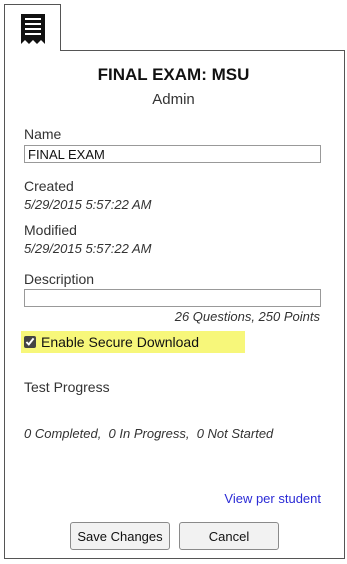 The image size is (347, 564). Describe the element at coordinates (43, 134) in the screenshot. I see `name-label: Name` at that location.